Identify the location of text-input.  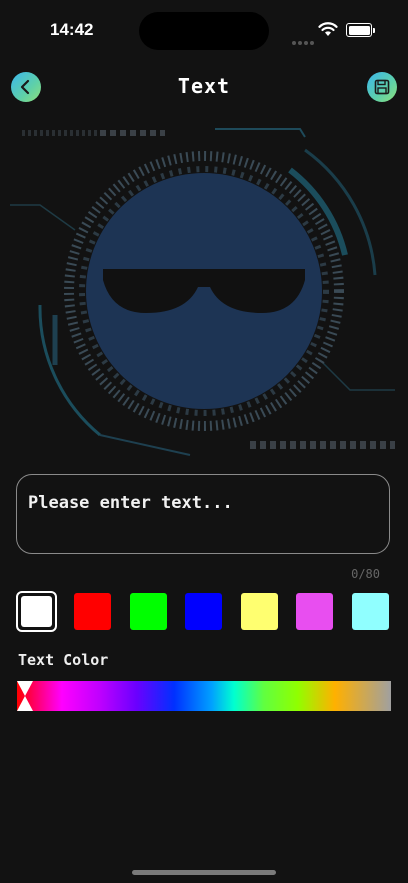
(203, 503).